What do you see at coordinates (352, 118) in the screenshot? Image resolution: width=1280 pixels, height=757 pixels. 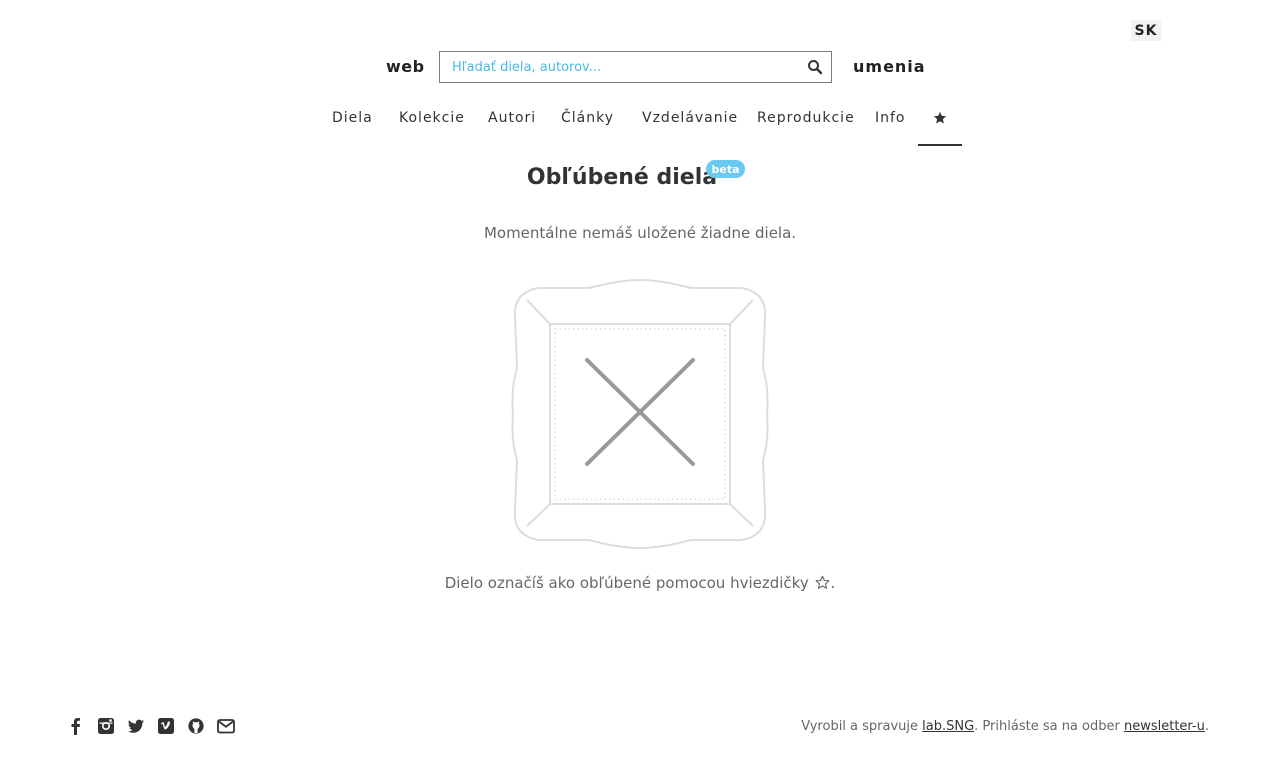 I see `nav-item-diela: Diela` at bounding box center [352, 118].